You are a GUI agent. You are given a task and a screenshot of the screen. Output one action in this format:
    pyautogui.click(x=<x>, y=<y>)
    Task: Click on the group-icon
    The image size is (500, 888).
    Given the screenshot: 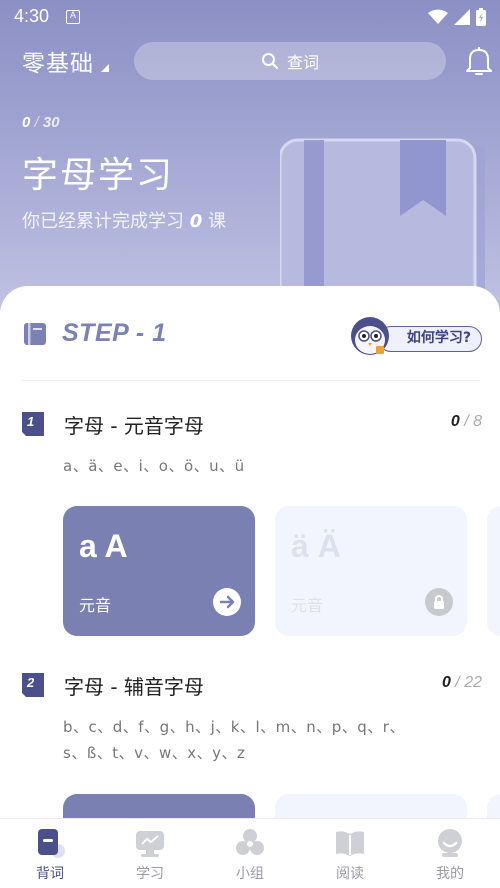 What is the action you would take?
    pyautogui.click(x=250, y=842)
    